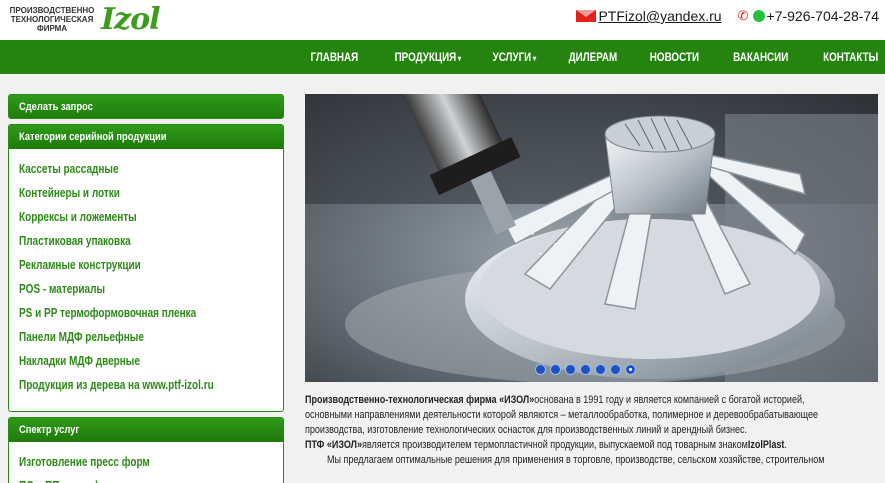  What do you see at coordinates (146, 289) in the screenshot?
I see `category-link: POS - материалы` at bounding box center [146, 289].